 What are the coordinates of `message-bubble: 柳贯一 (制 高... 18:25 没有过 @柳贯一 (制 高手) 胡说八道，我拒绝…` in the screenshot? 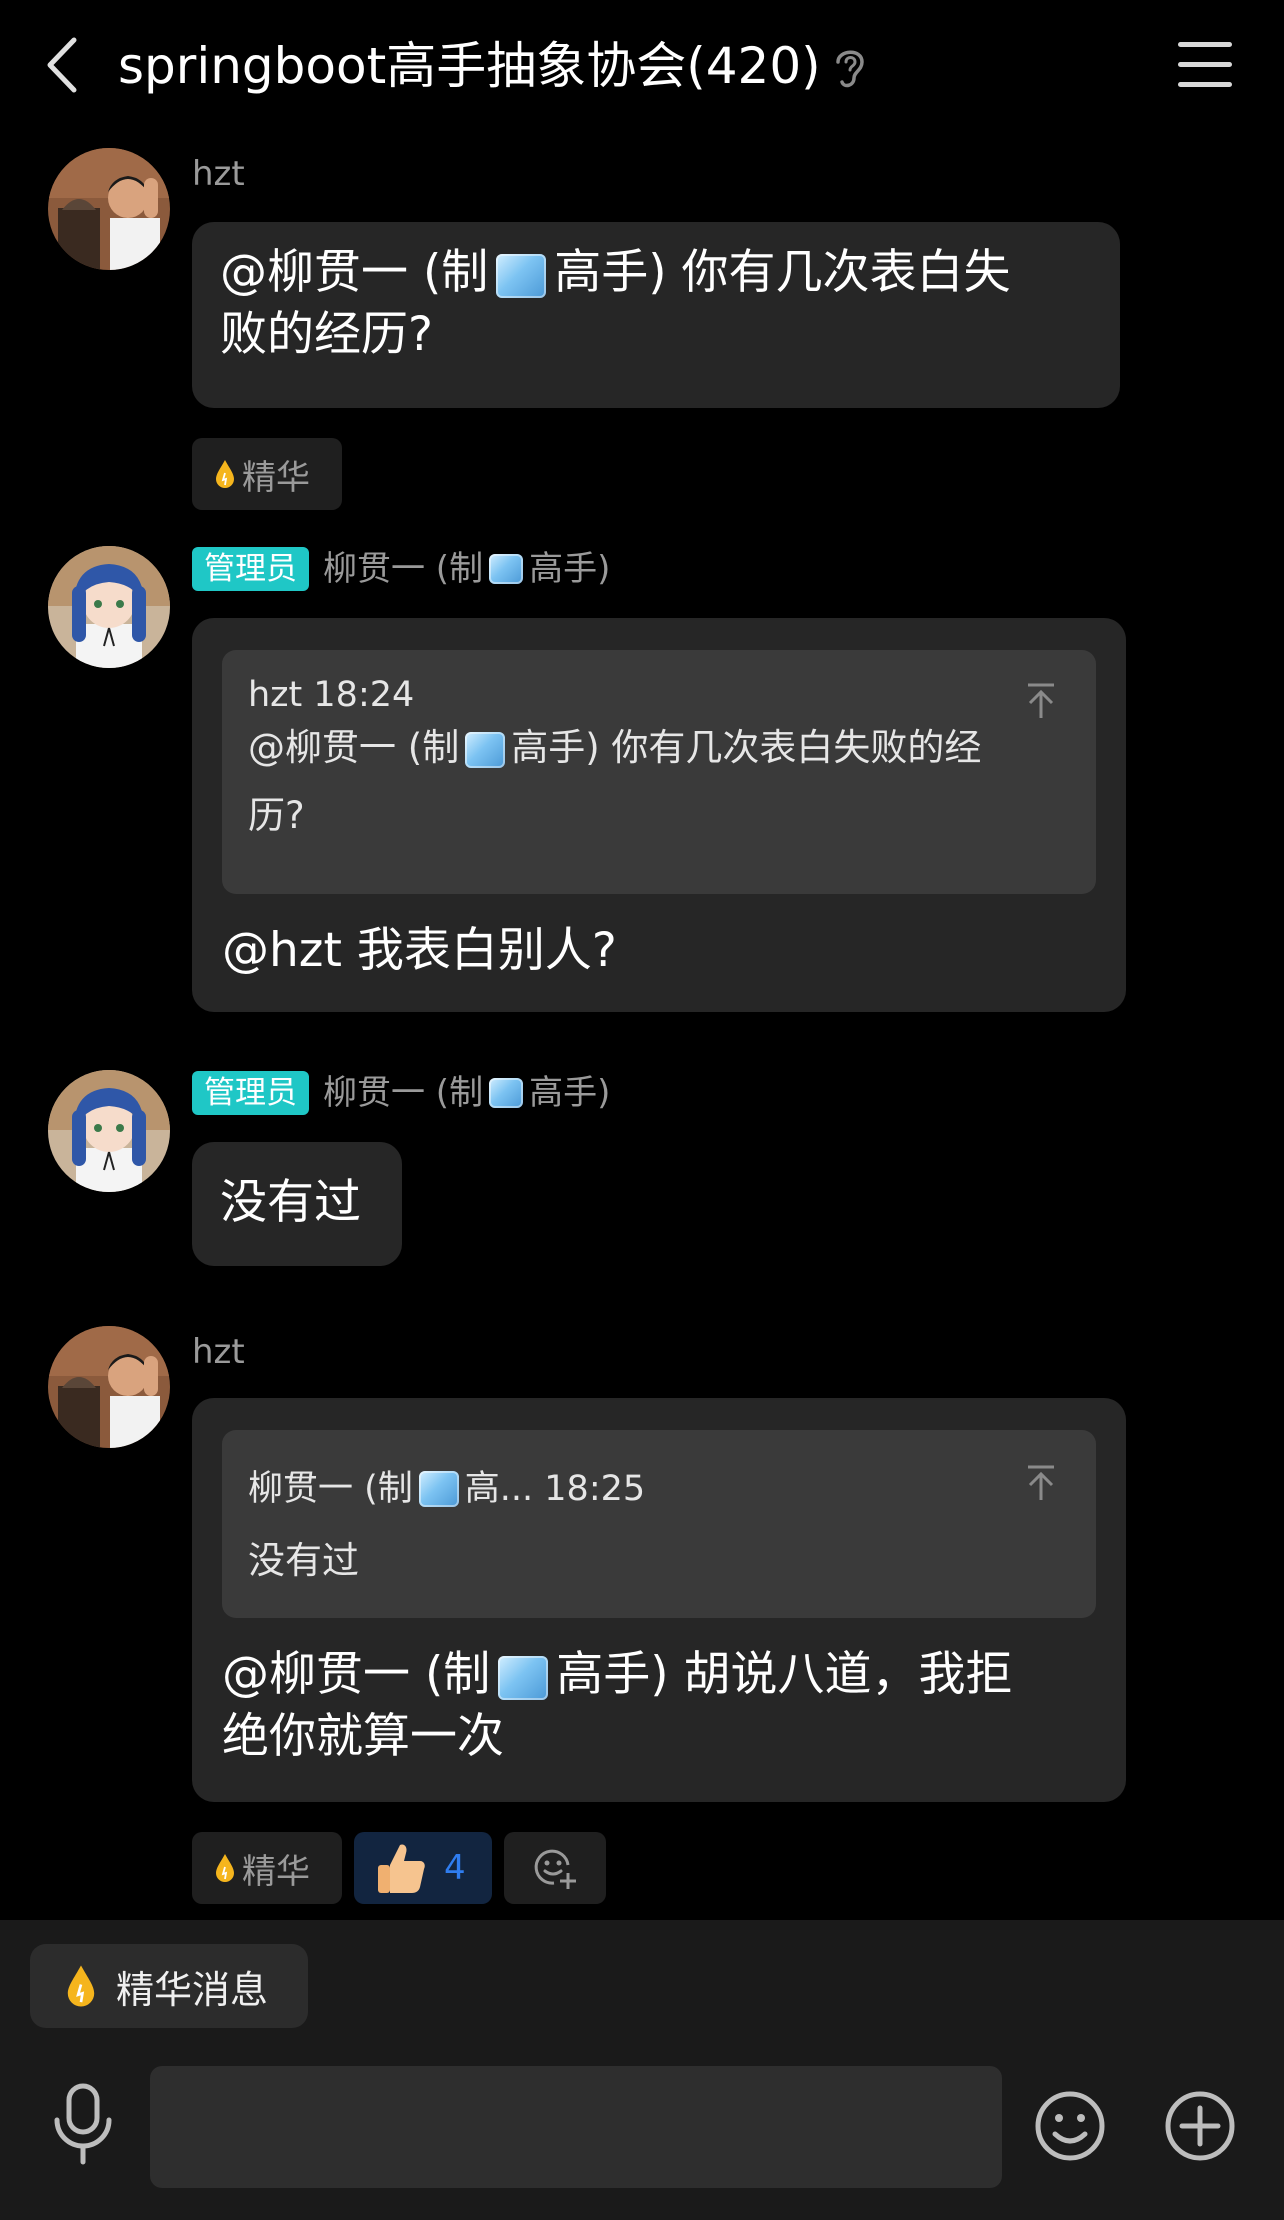 It's located at (659, 1600).